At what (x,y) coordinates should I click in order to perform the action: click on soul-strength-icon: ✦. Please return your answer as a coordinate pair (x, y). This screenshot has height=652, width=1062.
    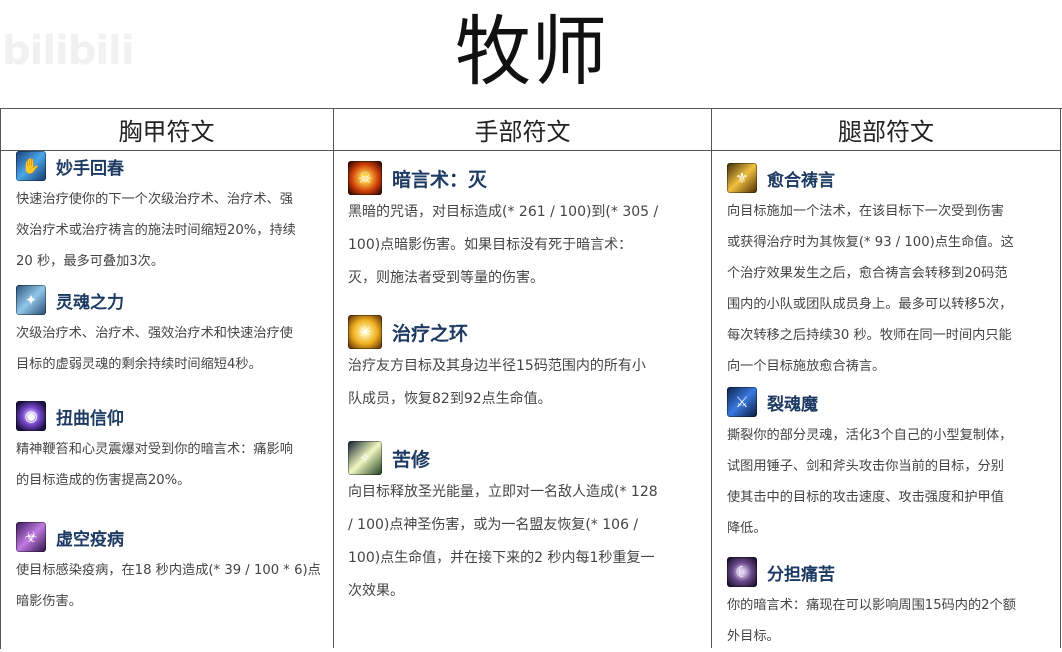
    Looking at the image, I should click on (31, 300).